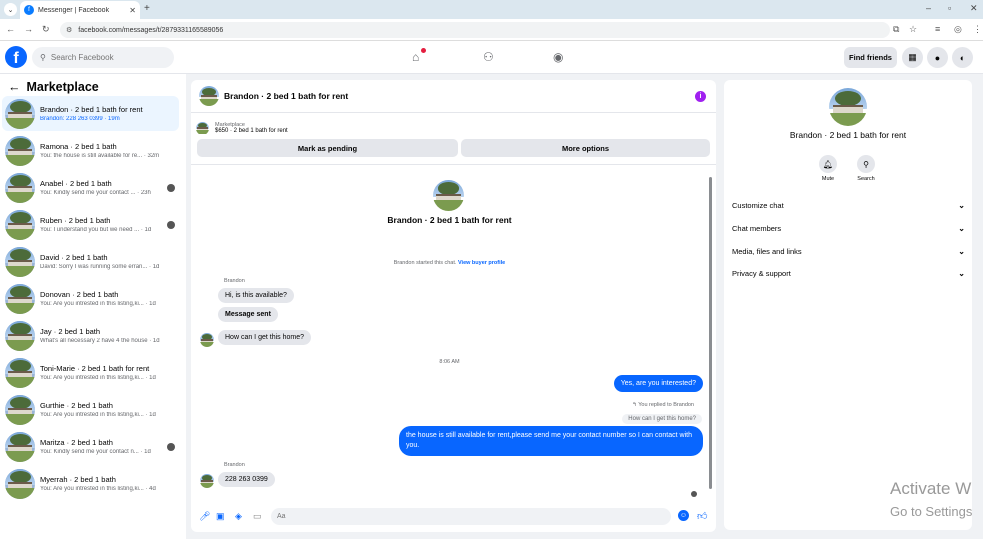 The width and height of the screenshot is (983, 539). Describe the element at coordinates (10, 9) in the screenshot. I see `tab-search-icon: ⌄` at that location.